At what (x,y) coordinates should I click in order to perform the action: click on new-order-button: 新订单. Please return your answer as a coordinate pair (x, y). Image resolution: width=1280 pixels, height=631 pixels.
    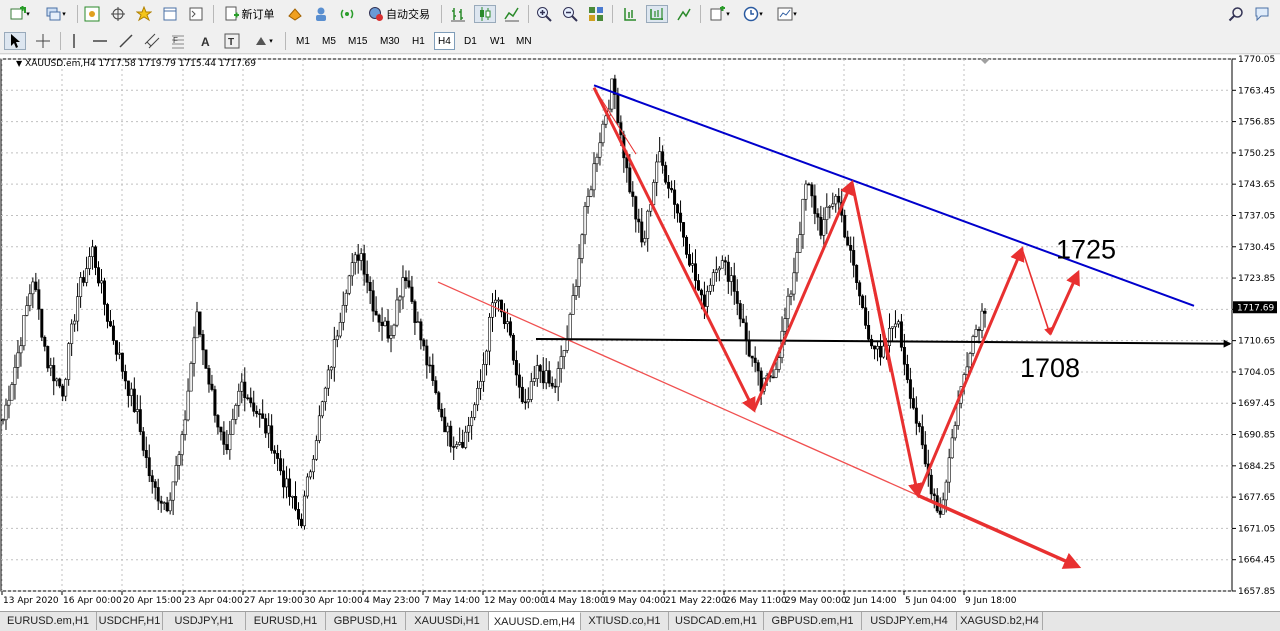
    Looking at the image, I should click on (249, 14).